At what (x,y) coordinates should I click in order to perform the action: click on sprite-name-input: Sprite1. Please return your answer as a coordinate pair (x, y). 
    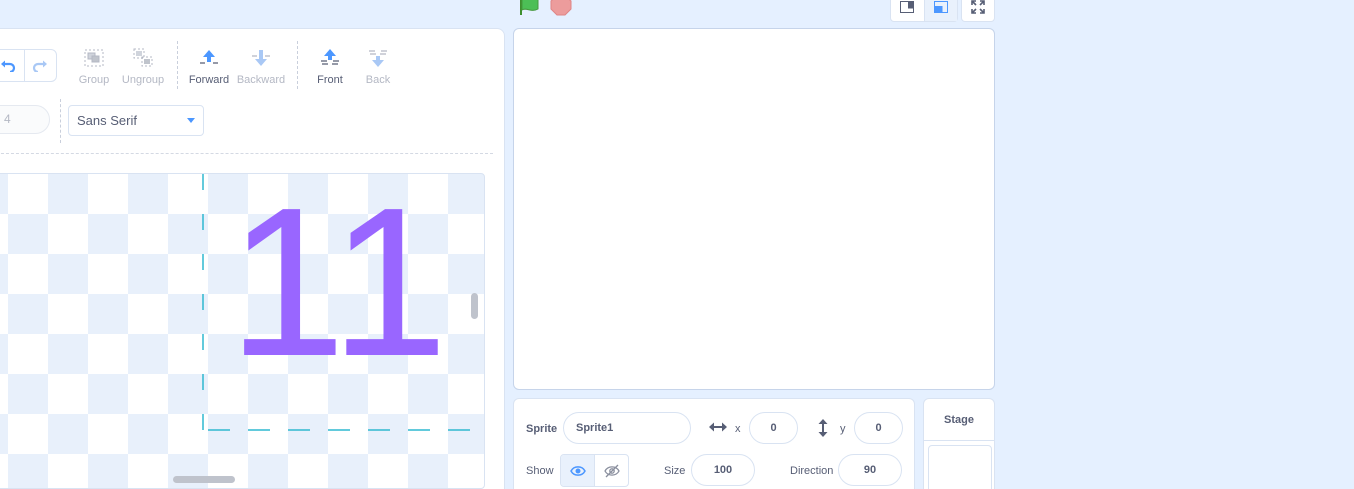
    Looking at the image, I should click on (627, 428).